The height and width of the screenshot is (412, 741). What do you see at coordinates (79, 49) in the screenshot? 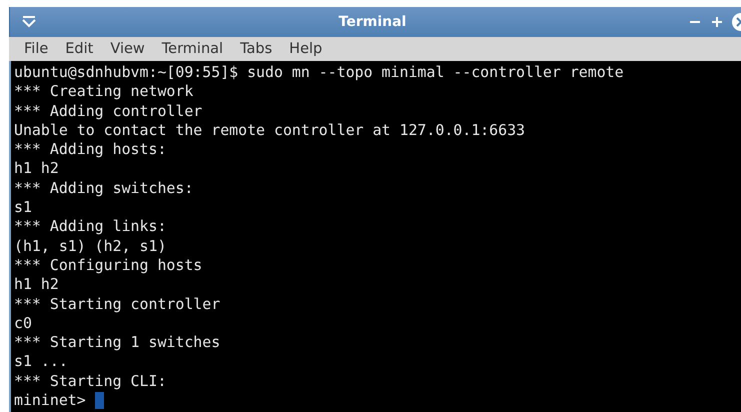
I see `menu-item: Edit` at bounding box center [79, 49].